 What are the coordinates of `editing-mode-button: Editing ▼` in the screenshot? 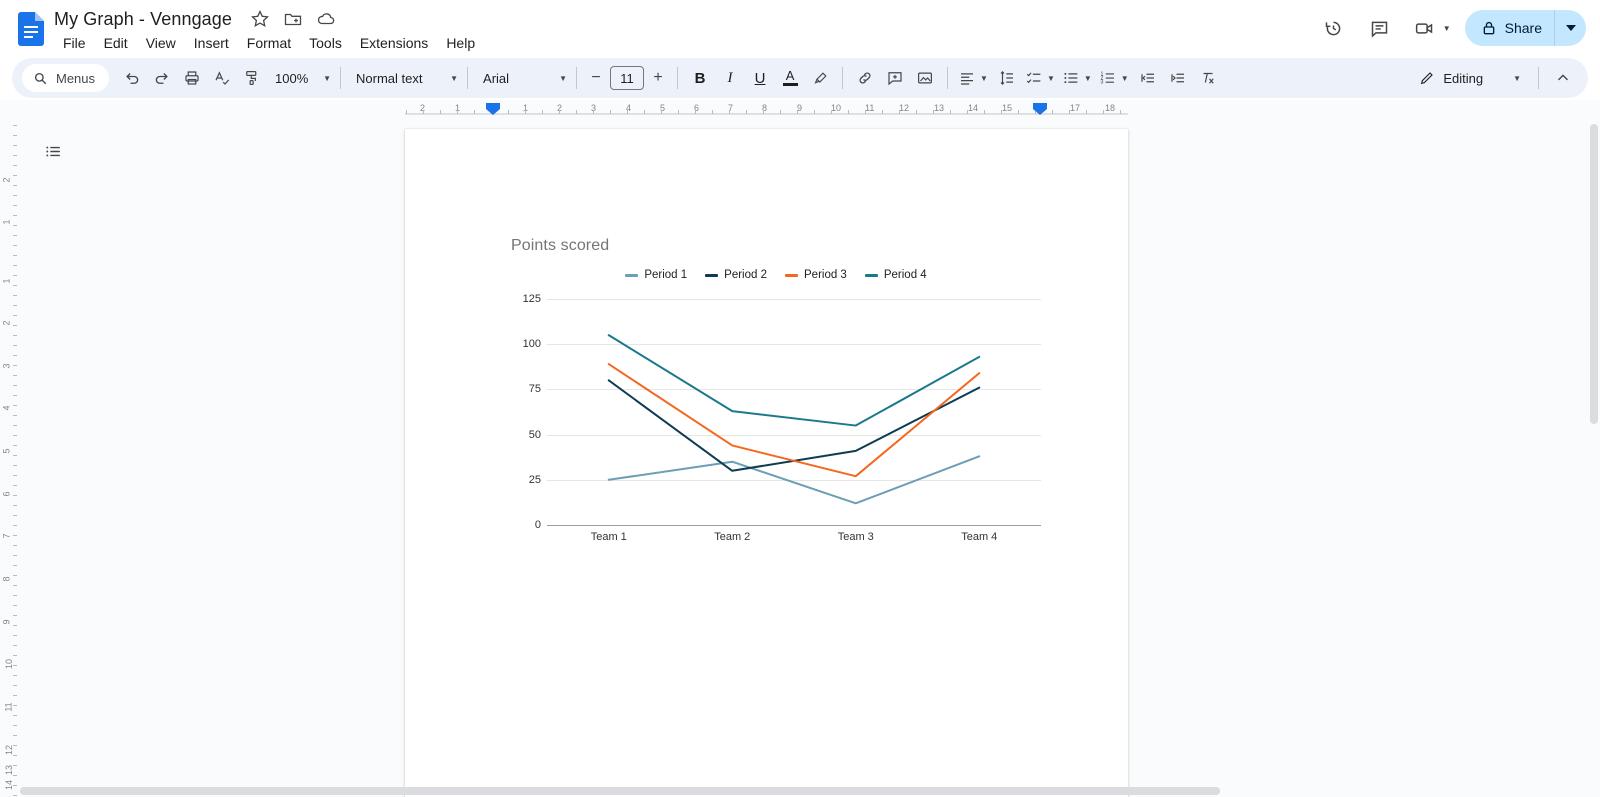 It's located at (1469, 78).